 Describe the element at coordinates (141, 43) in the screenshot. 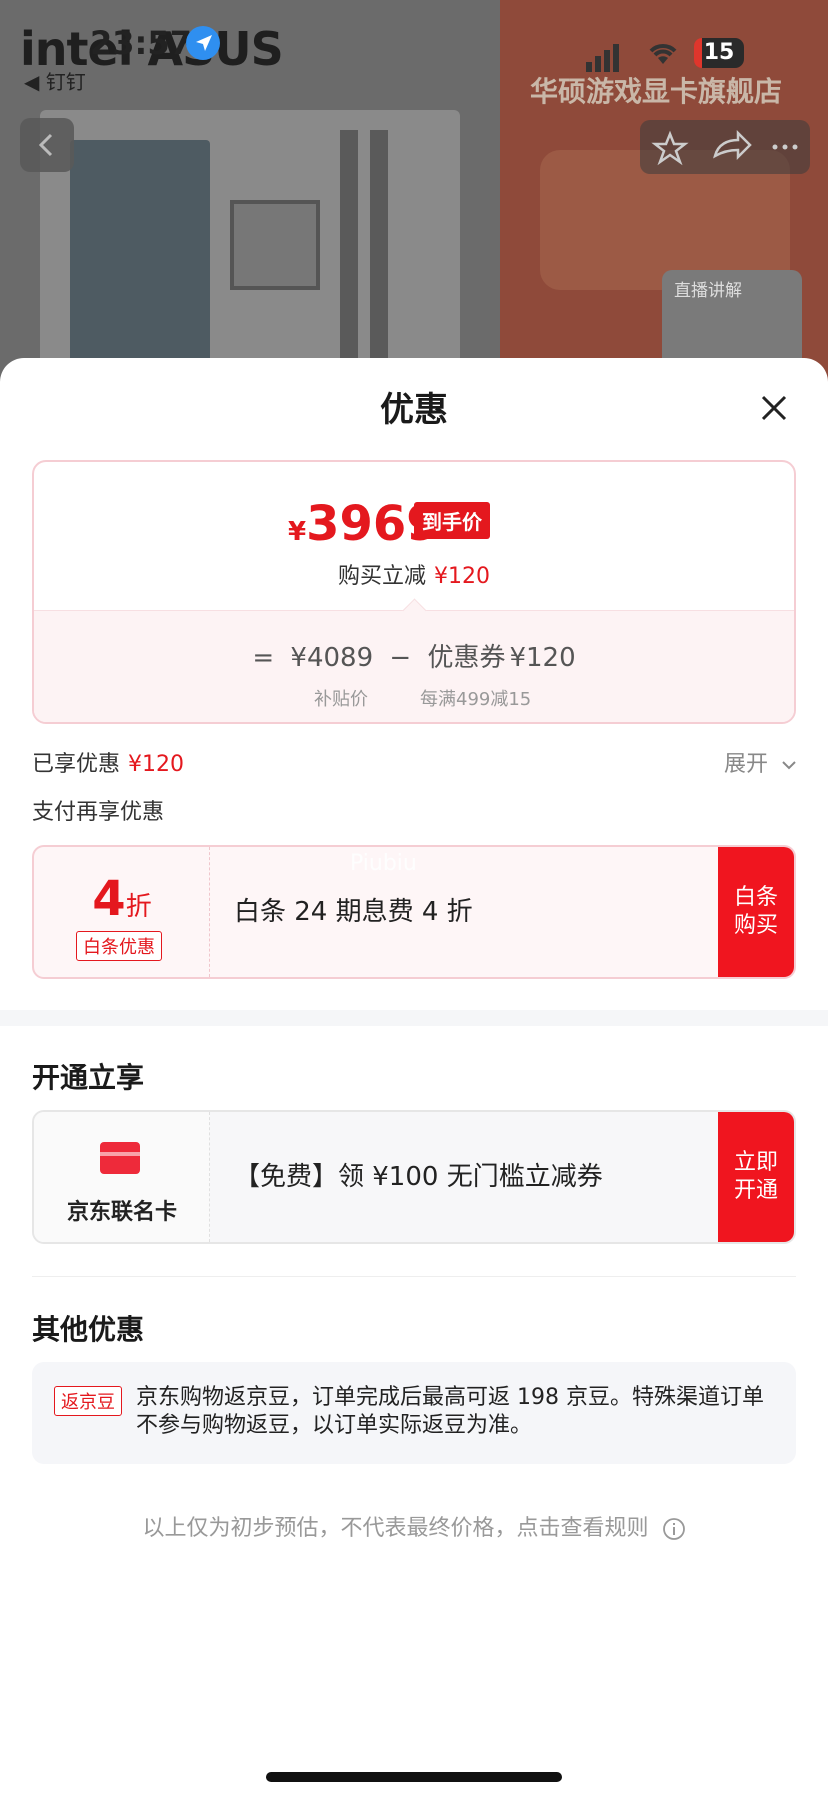

I see `status-time: 23:57` at that location.